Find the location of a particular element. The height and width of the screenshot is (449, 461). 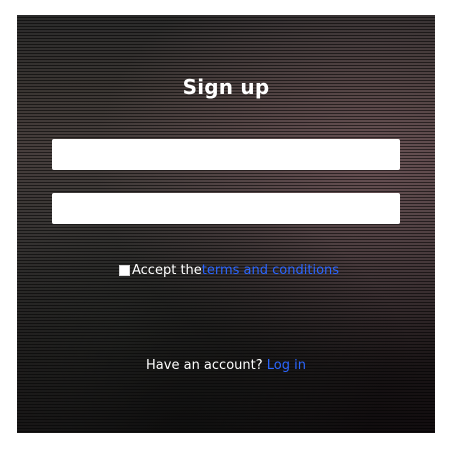

terms-row: Accept the terms and conditions is located at coordinates (229, 270).